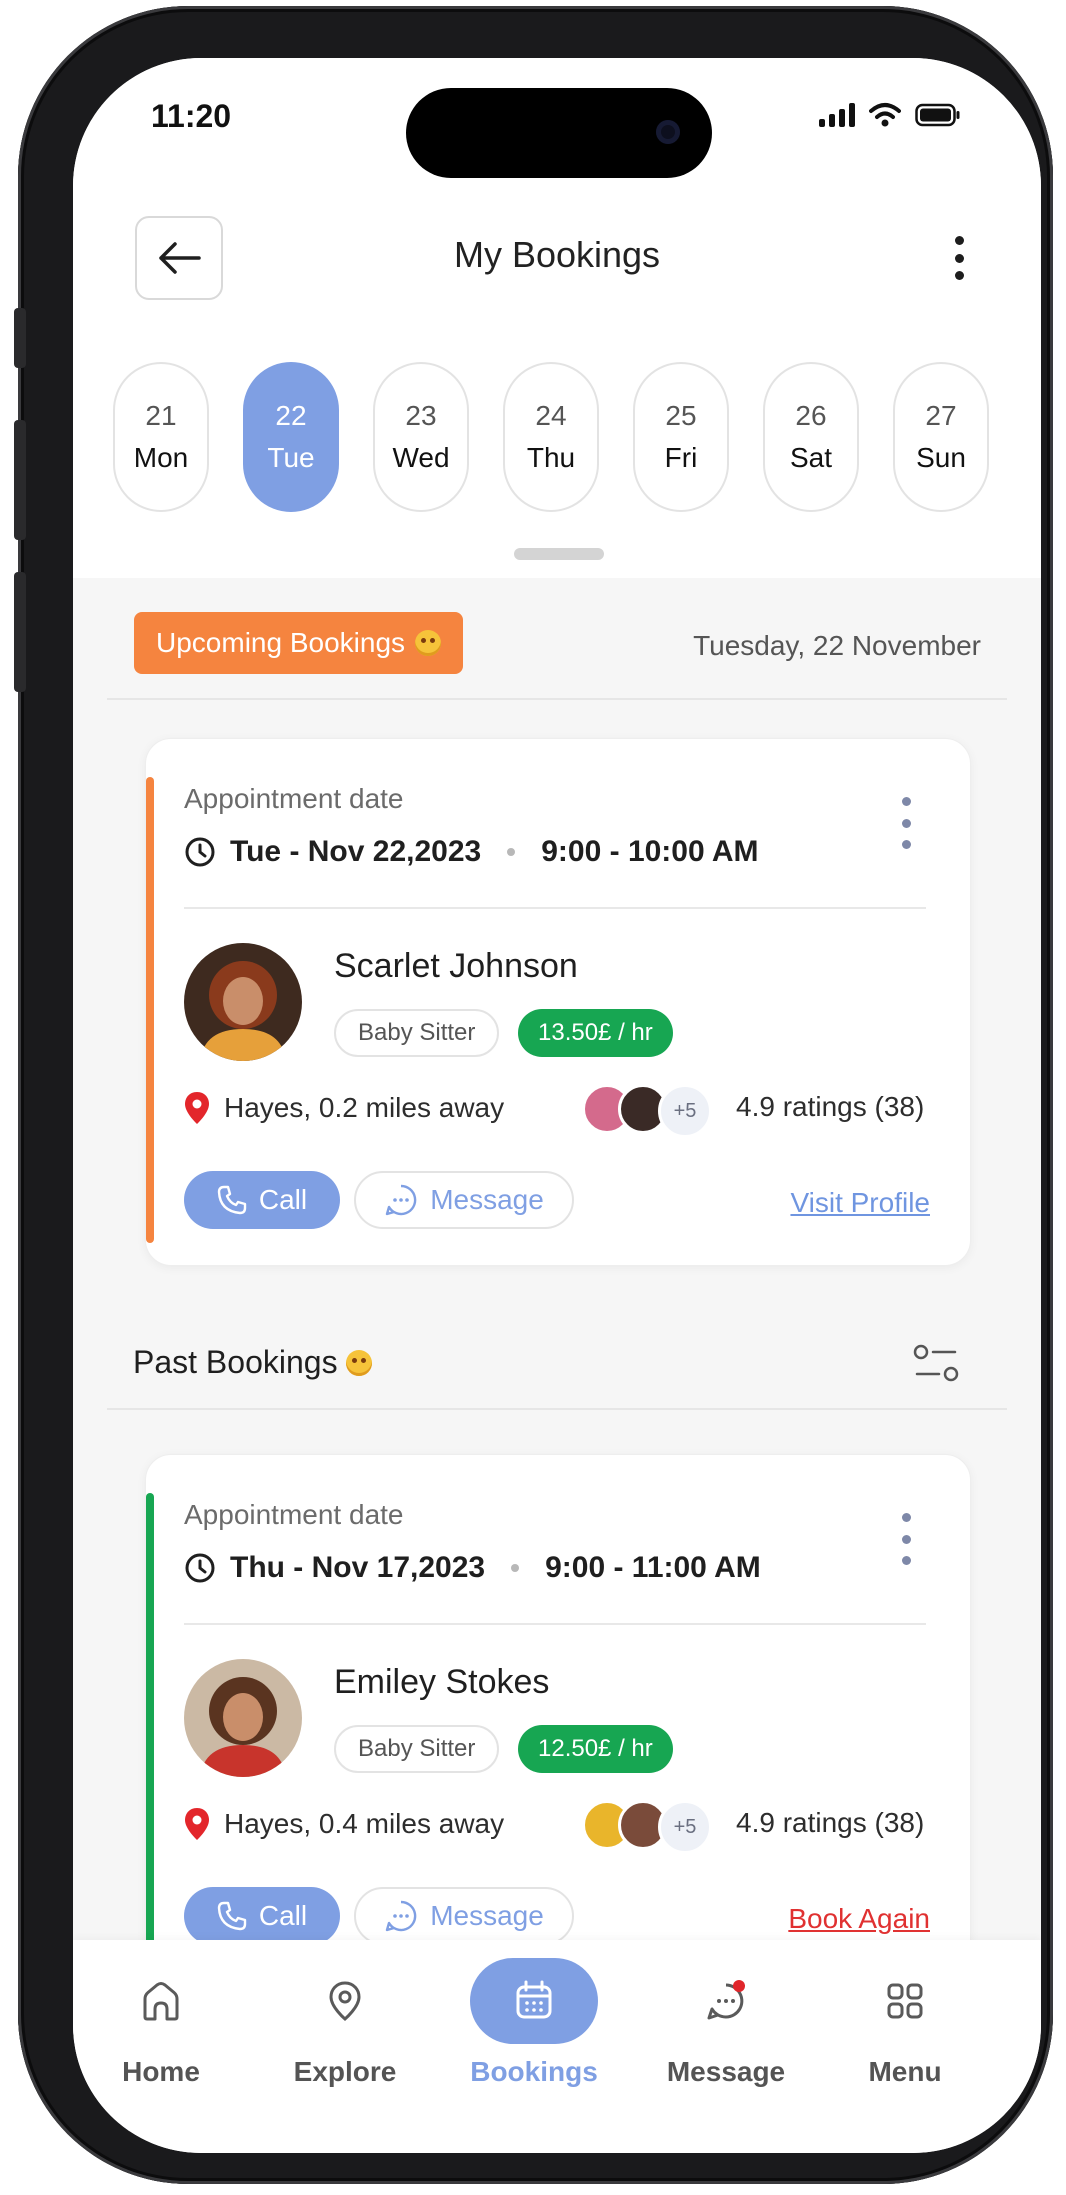  I want to click on visit-profile-link: Visit Profile, so click(860, 1203).